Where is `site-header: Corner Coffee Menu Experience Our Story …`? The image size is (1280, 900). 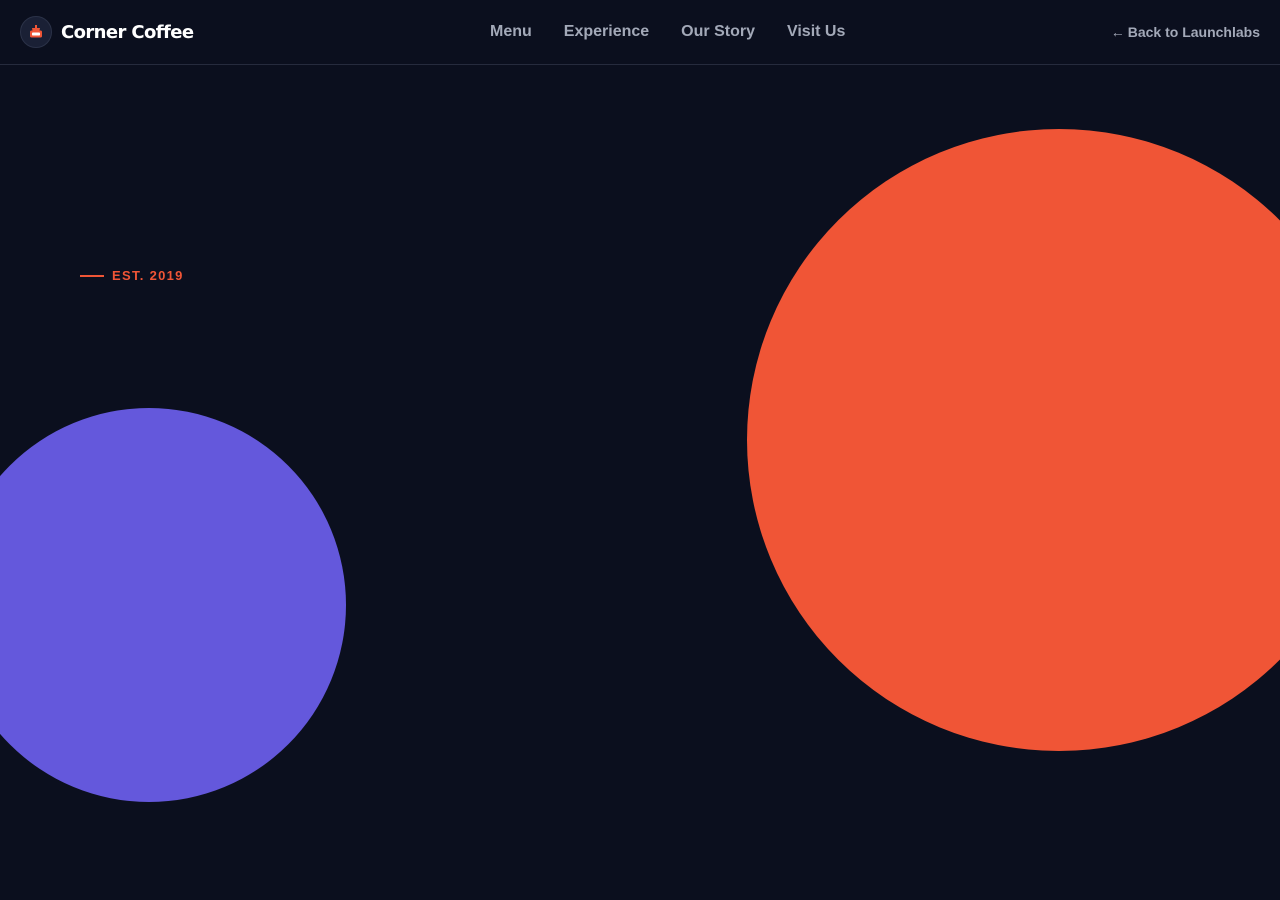
site-header: Corner Coffee Menu Experience Our Story … is located at coordinates (640, 32).